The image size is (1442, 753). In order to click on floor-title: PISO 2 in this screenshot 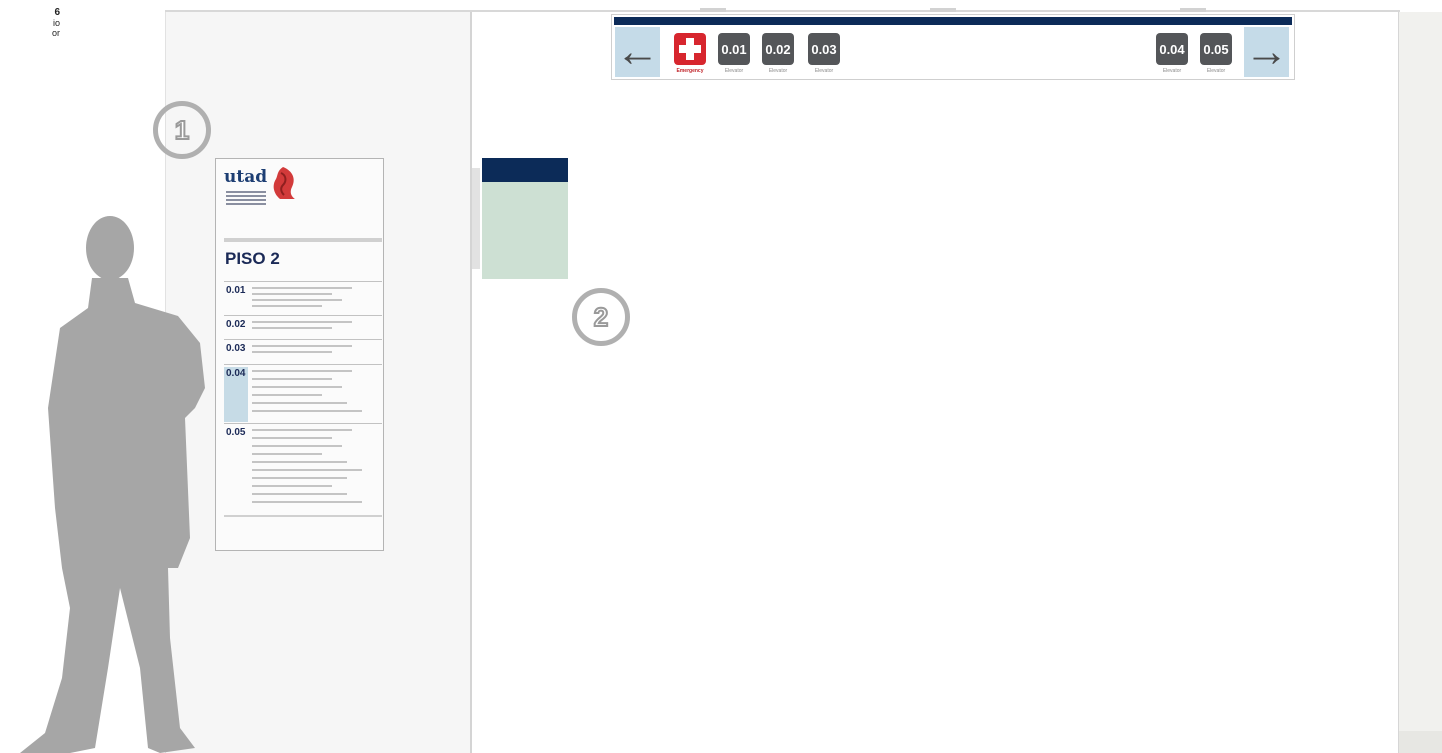, I will do `click(252, 258)`.